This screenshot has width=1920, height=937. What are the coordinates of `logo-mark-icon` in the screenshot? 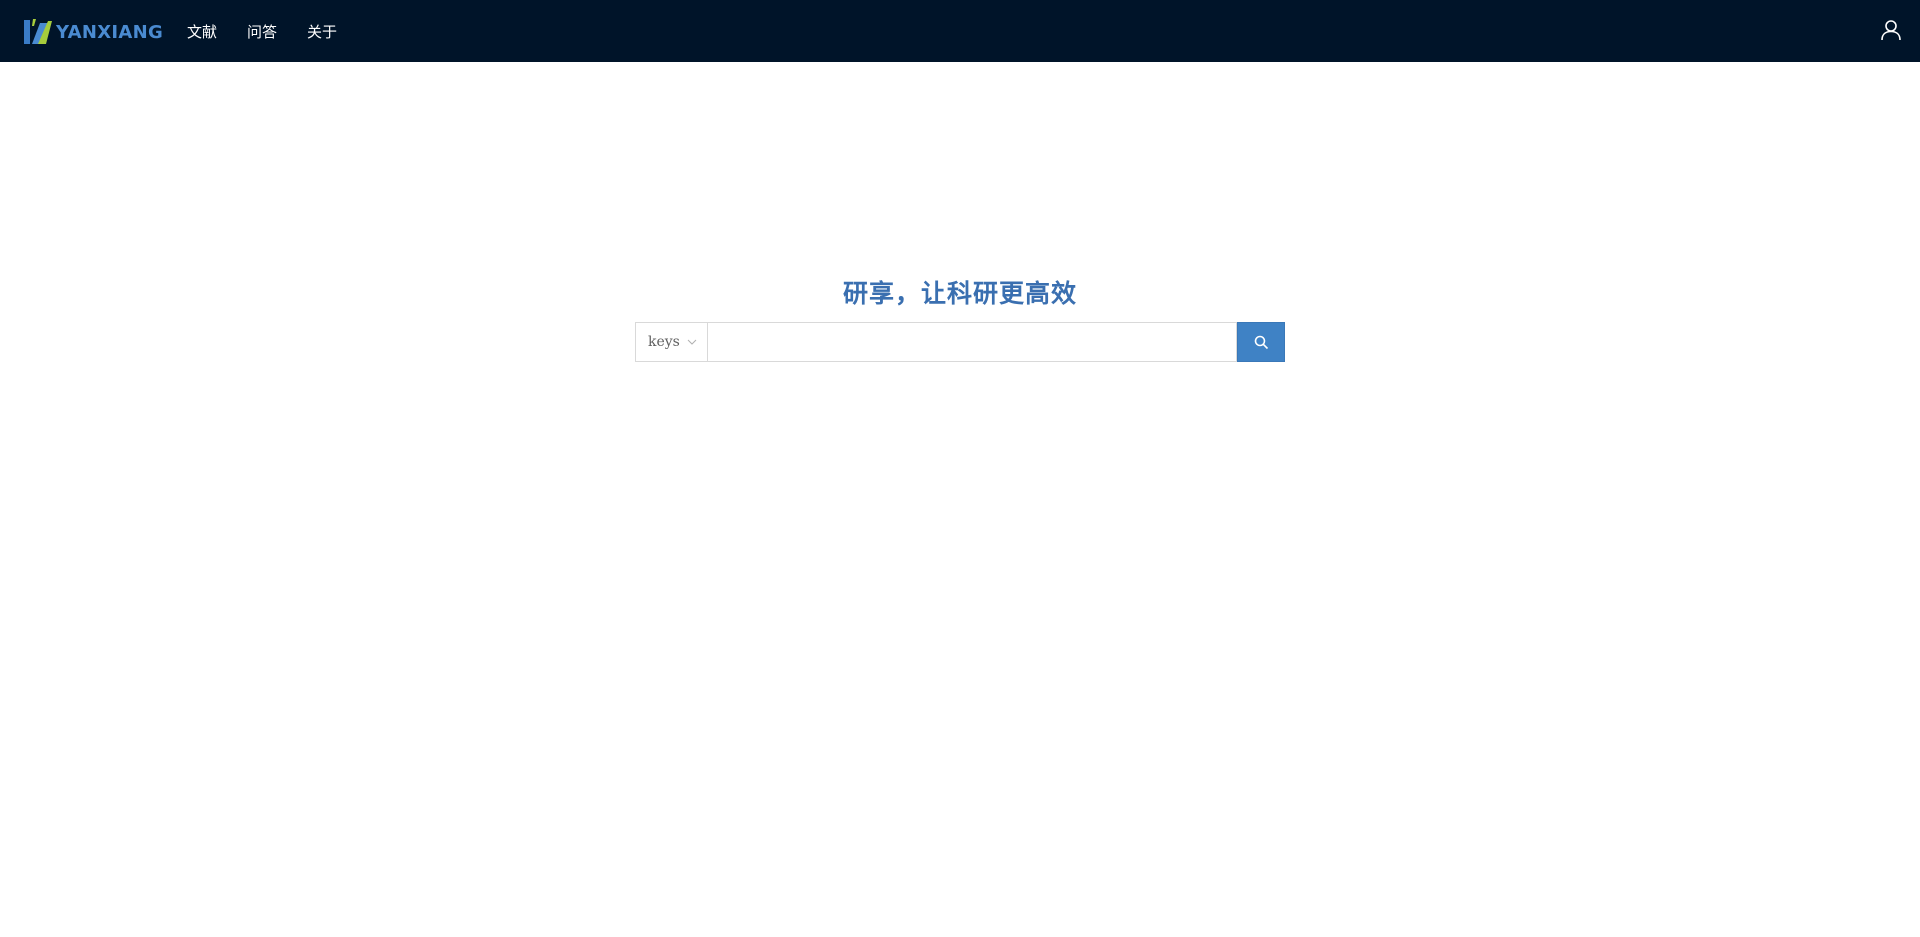 It's located at (38, 31).